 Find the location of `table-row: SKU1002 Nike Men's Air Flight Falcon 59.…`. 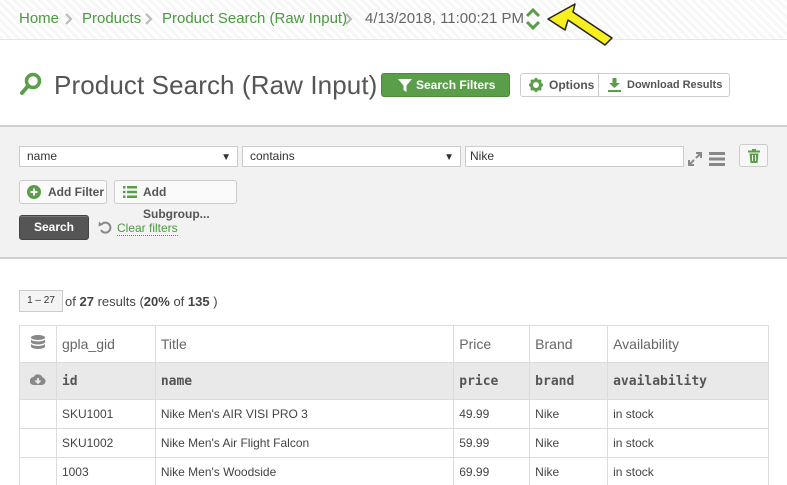

table-row: SKU1002 Nike Men's Air Flight Falcon 59.… is located at coordinates (394, 443).